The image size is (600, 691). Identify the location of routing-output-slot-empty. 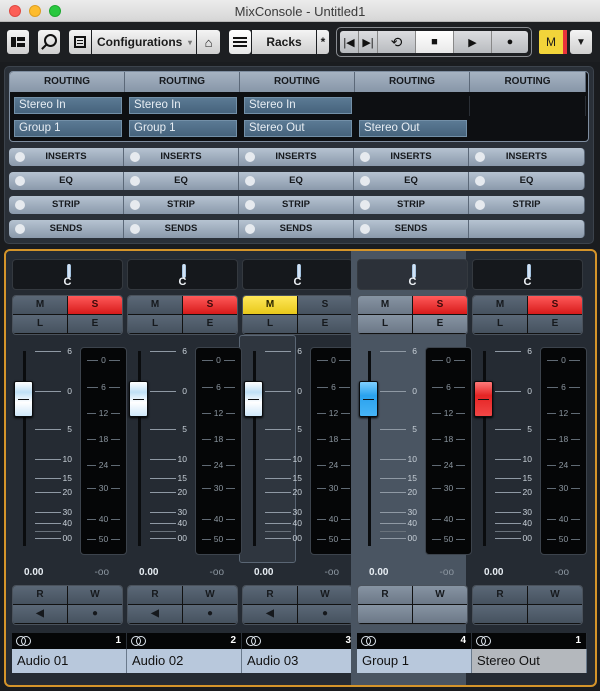
(528, 130).